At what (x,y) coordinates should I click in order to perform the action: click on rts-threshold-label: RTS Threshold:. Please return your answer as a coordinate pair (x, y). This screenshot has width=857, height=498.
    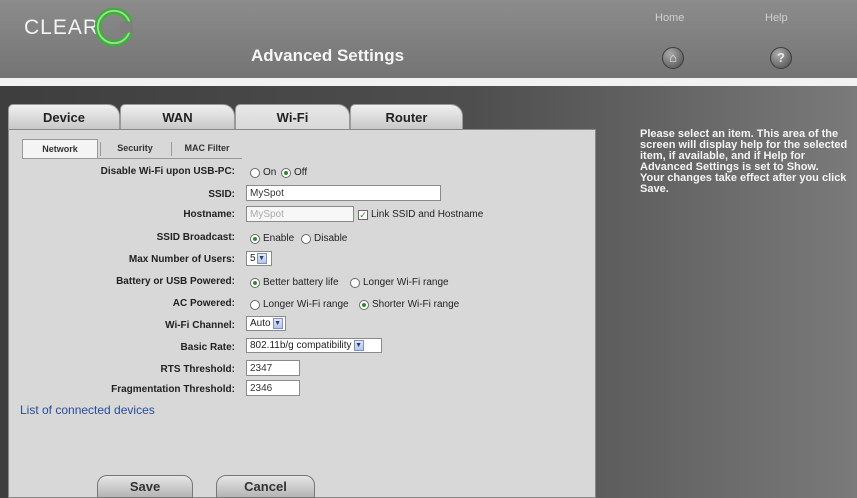
    Looking at the image, I should click on (197, 369).